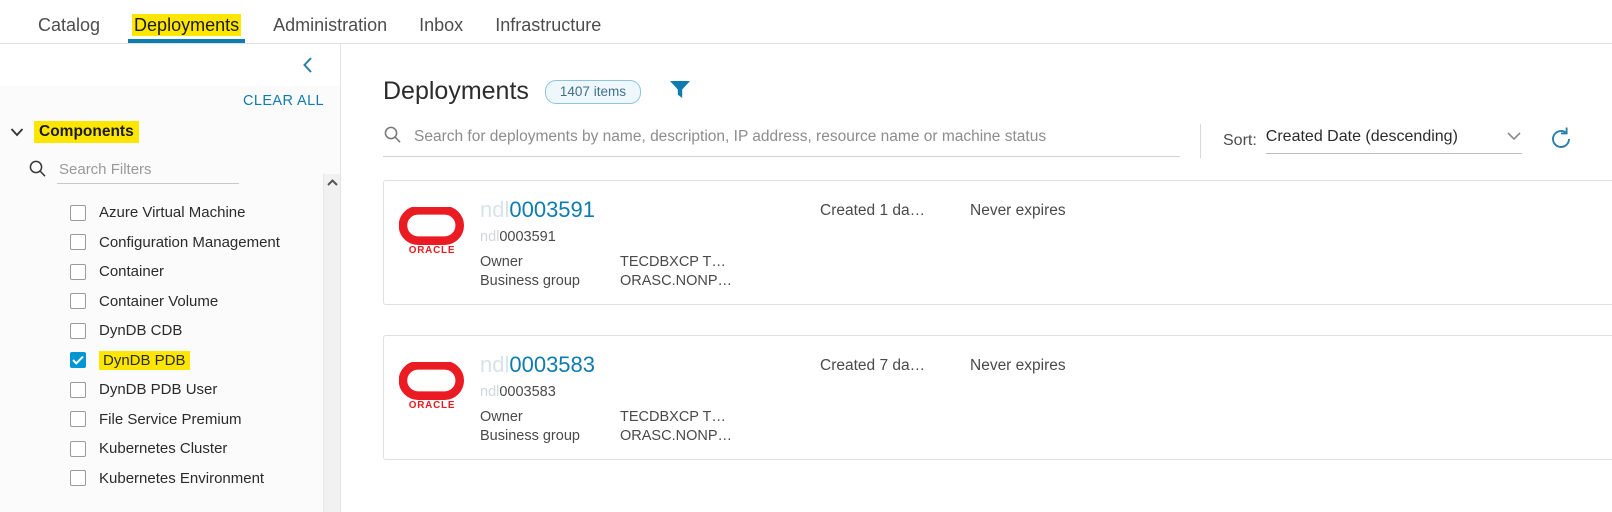 The height and width of the screenshot is (512, 1612). I want to click on filter-item: DynDB PDB, so click(205, 361).